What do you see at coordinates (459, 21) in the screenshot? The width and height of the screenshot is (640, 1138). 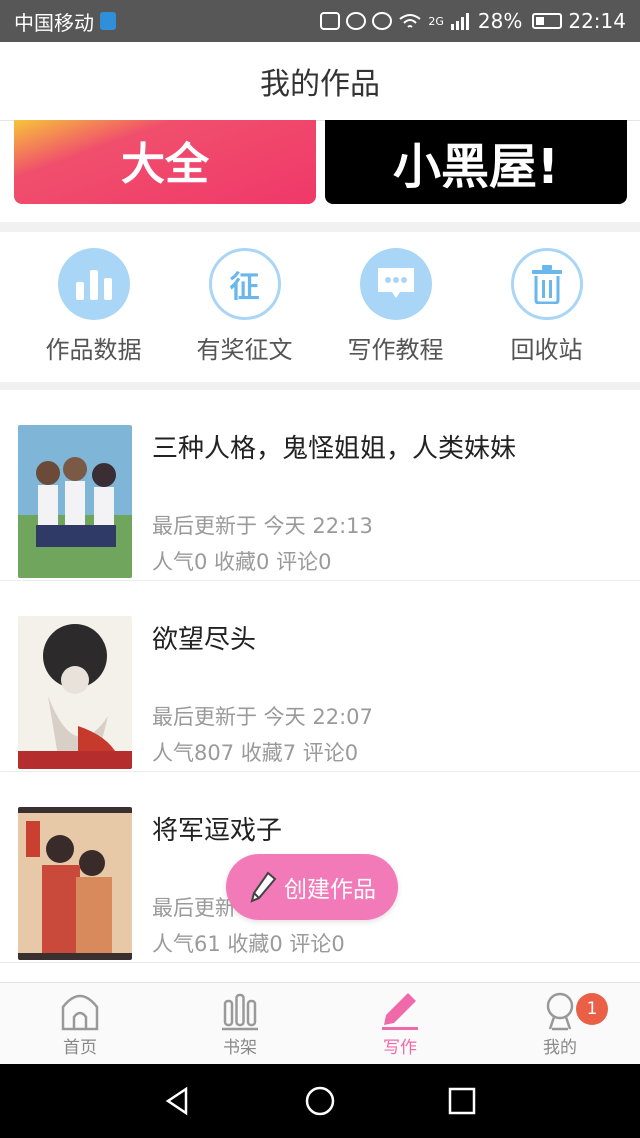 I see `signal-icon` at bounding box center [459, 21].